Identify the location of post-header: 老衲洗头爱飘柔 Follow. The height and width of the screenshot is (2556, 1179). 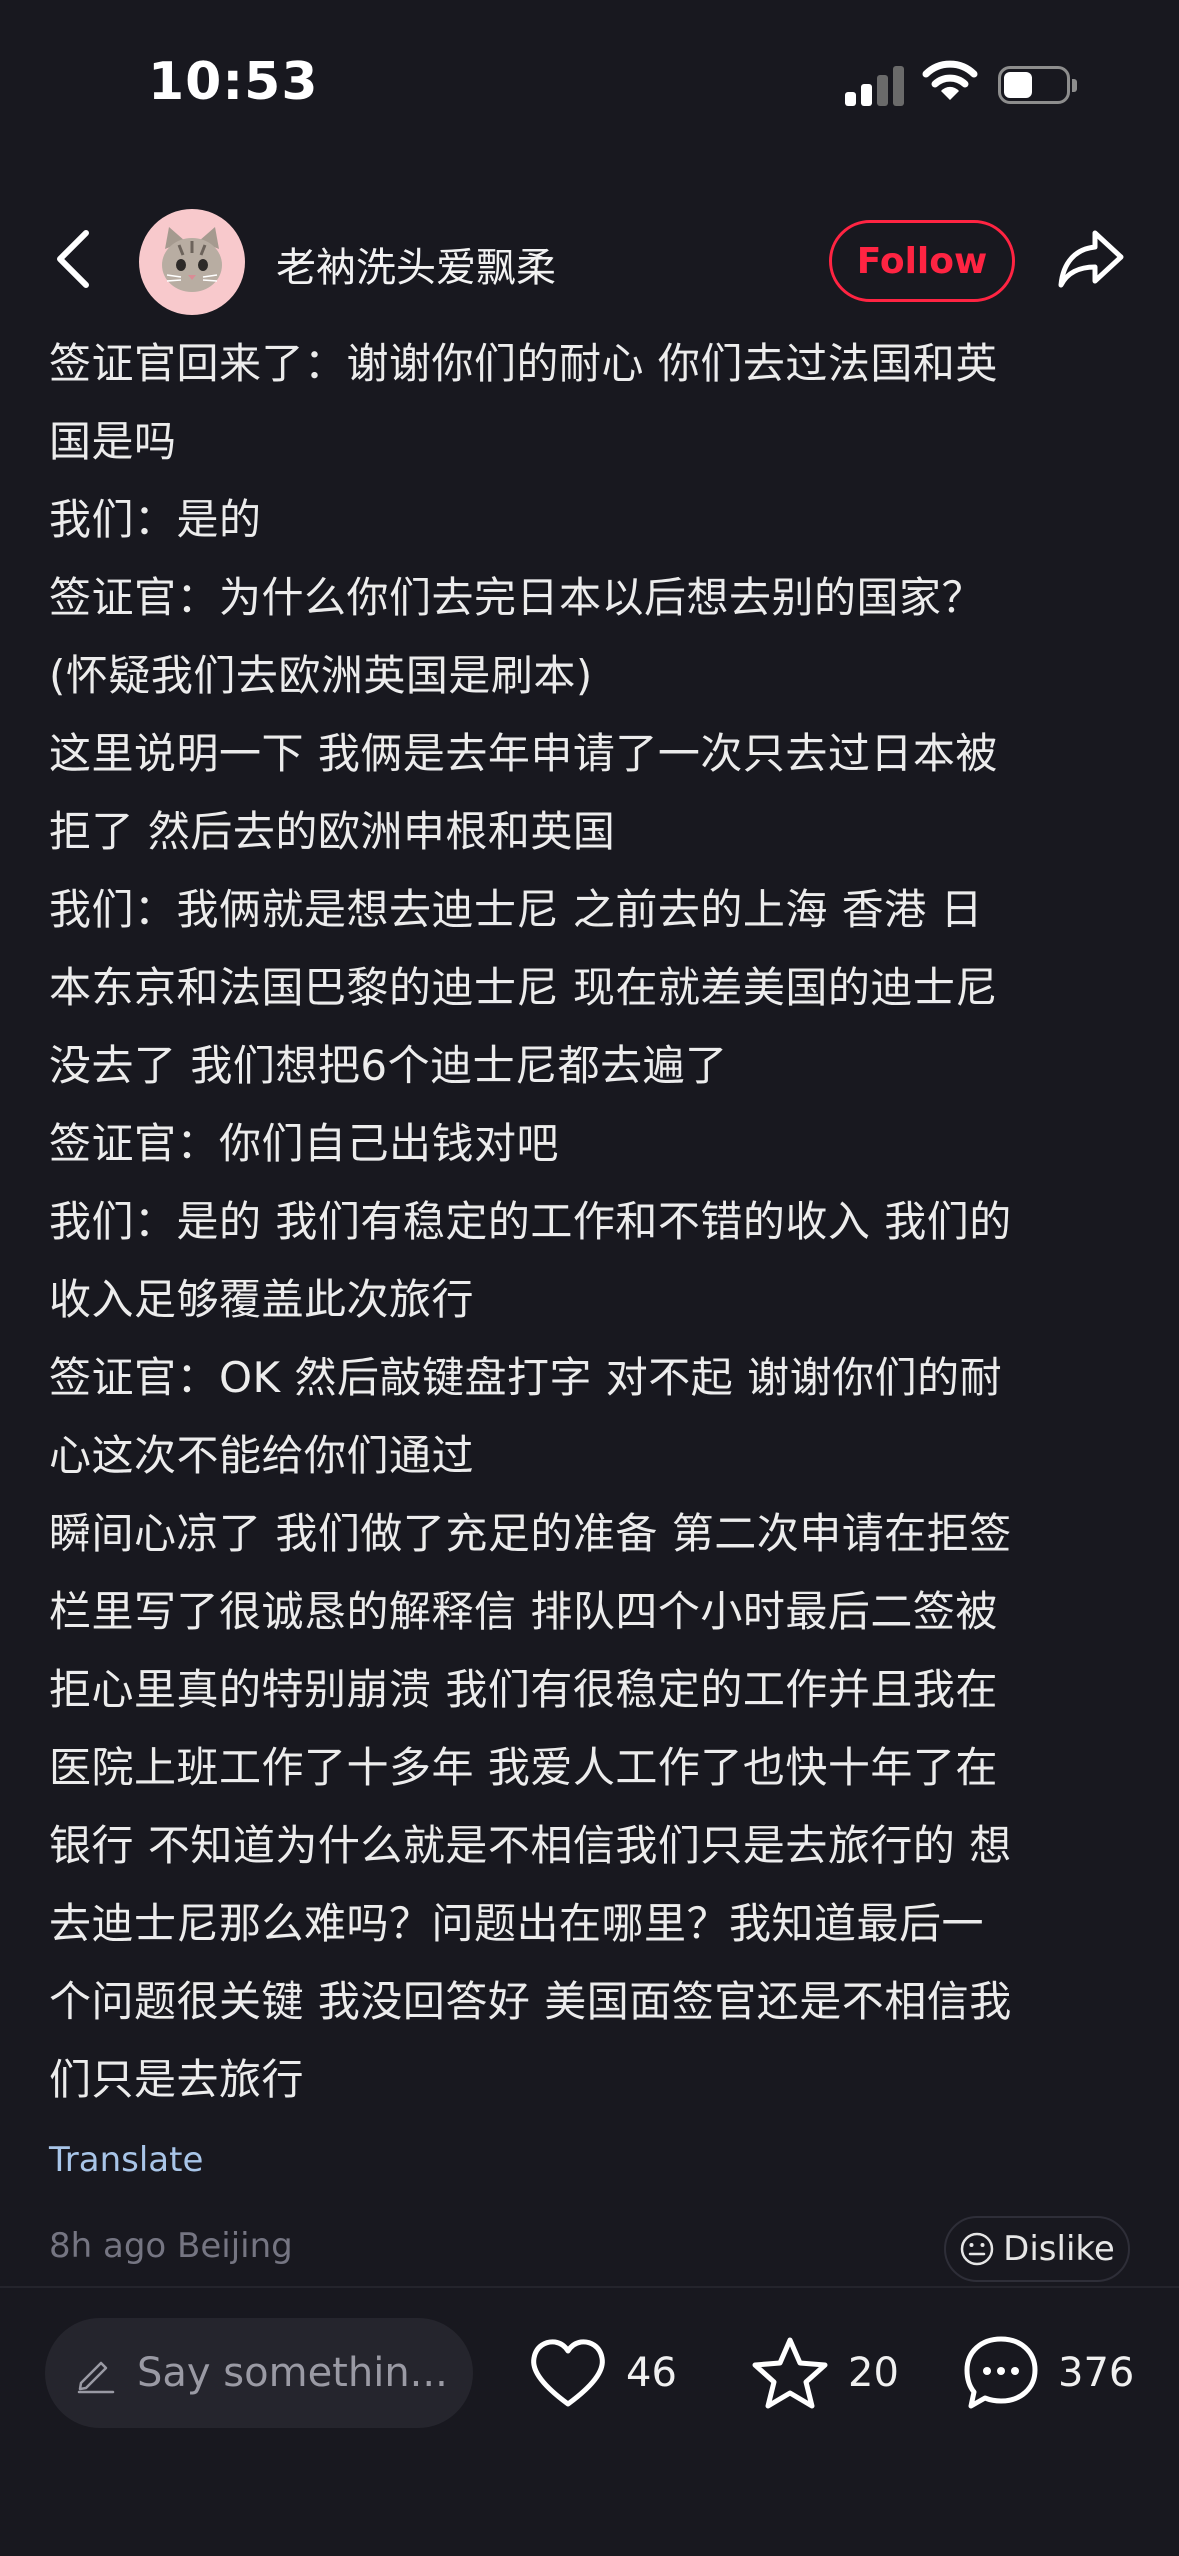
(589, 260).